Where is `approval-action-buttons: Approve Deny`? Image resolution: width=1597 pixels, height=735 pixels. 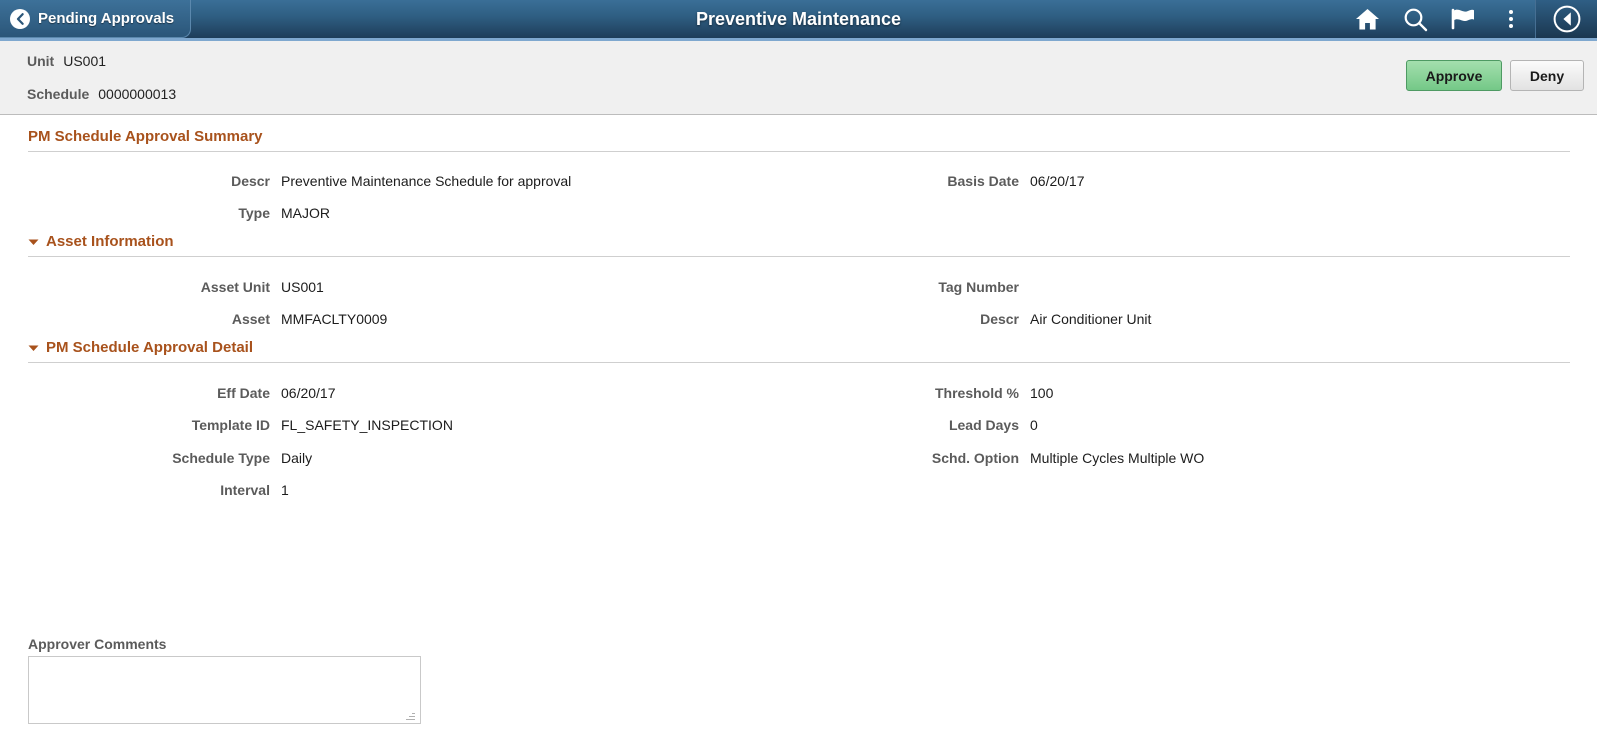
approval-action-buttons: Approve Deny is located at coordinates (1495, 75).